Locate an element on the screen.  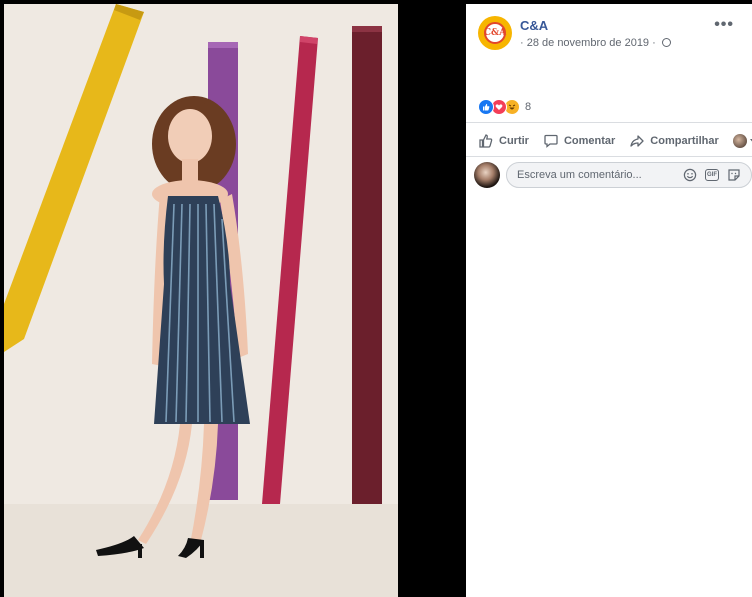
reaction-count: 8 is located at coordinates (528, 107).